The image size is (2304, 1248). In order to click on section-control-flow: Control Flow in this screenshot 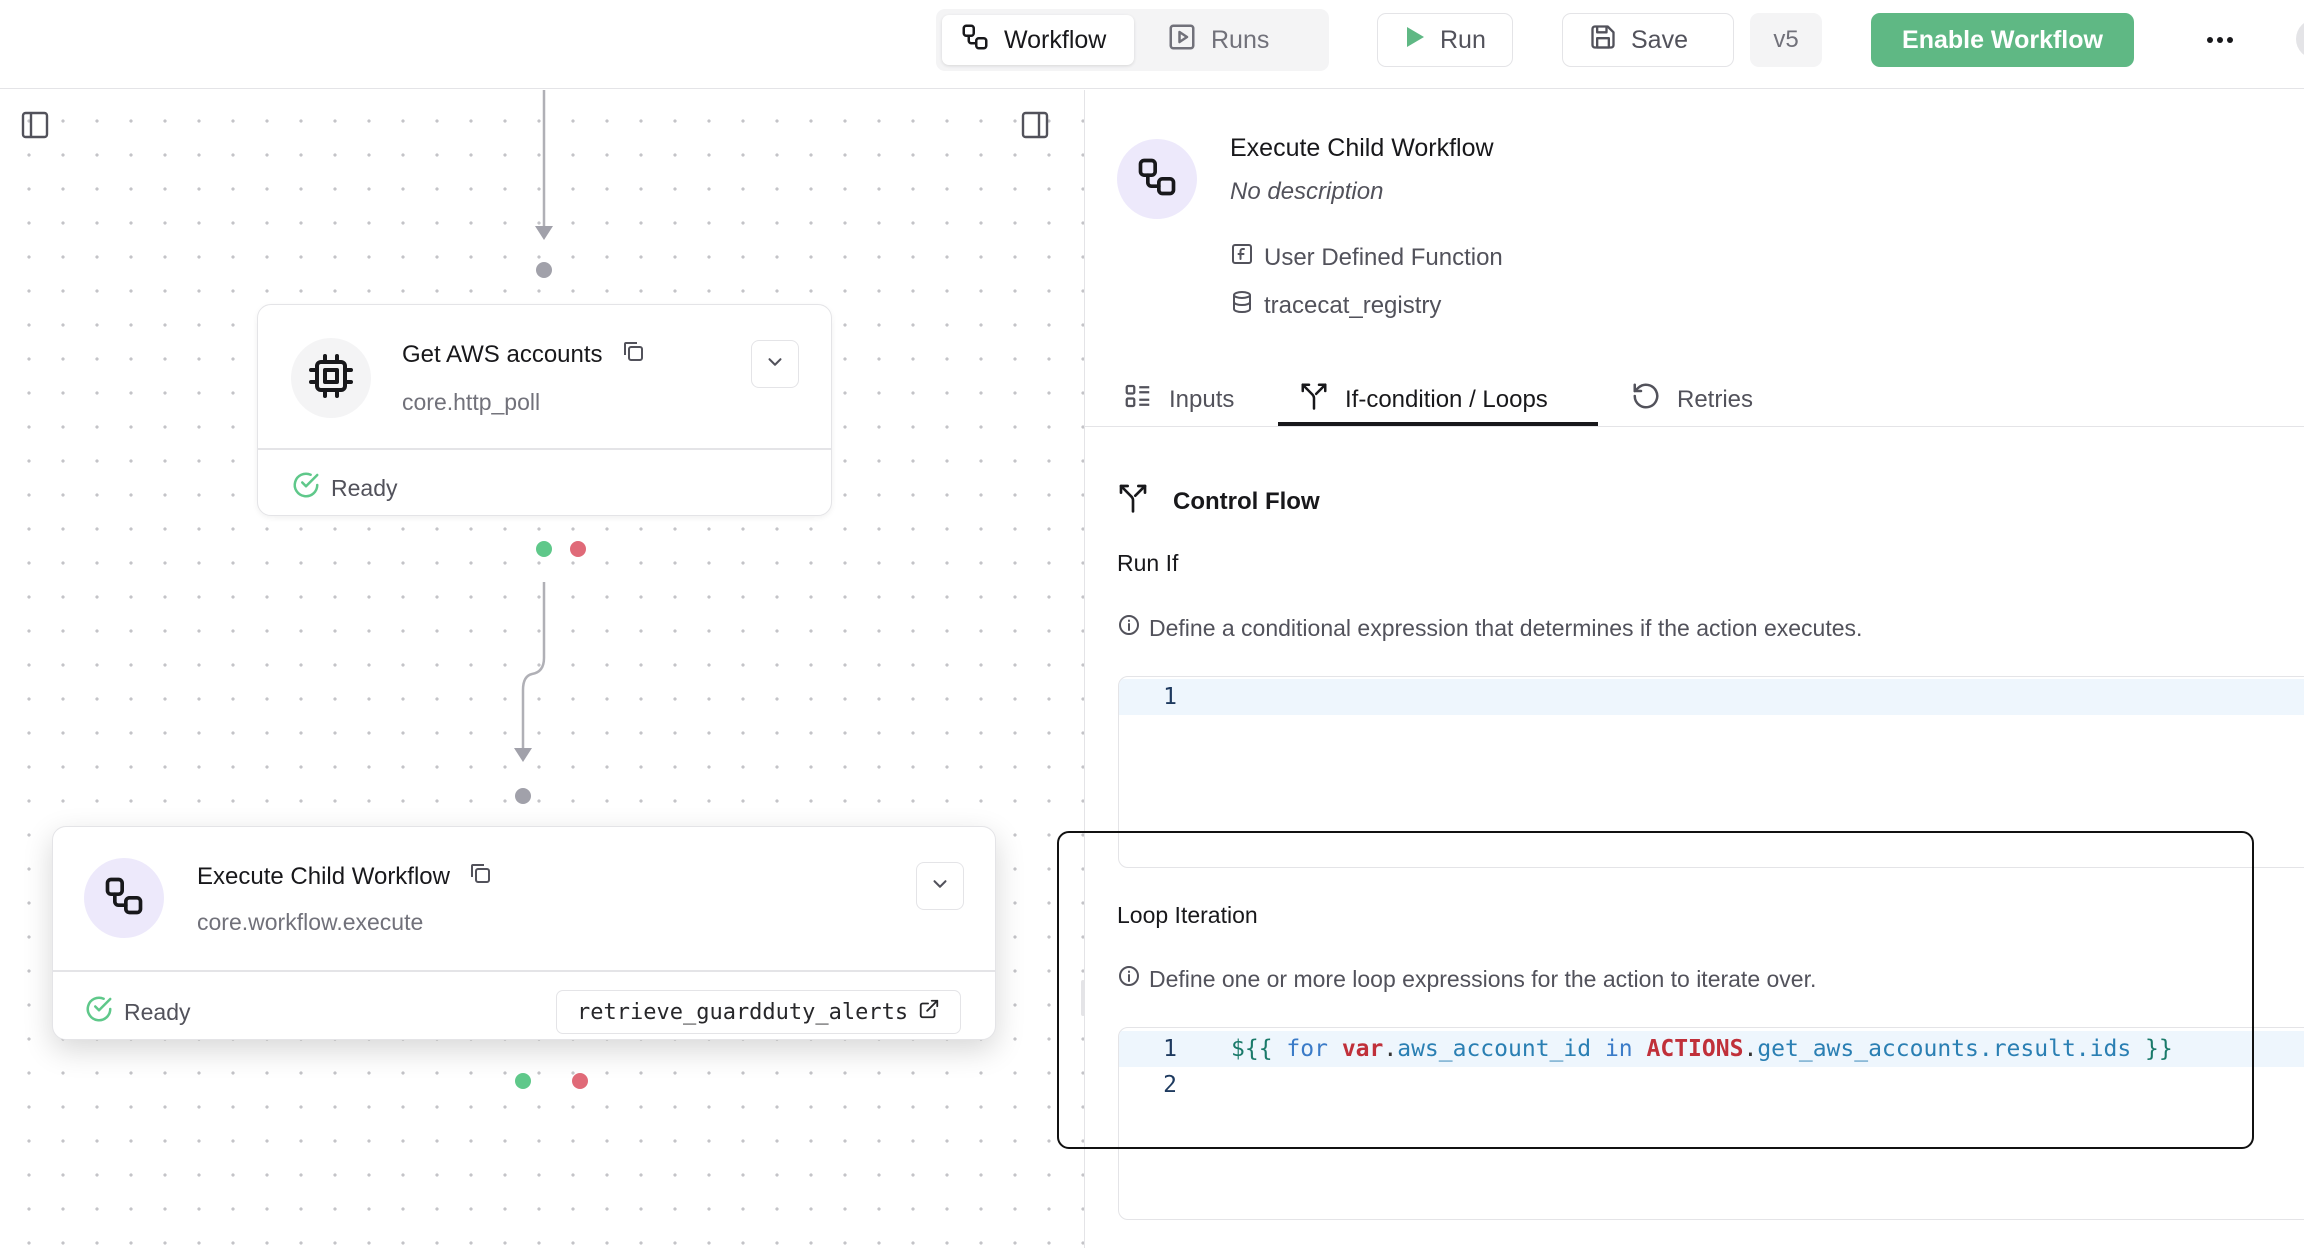, I will do `click(1218, 501)`.